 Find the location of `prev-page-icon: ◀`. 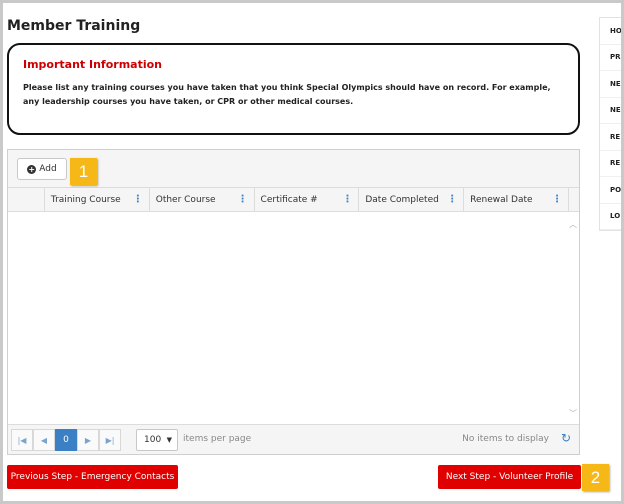

prev-page-icon: ◀ is located at coordinates (44, 440).